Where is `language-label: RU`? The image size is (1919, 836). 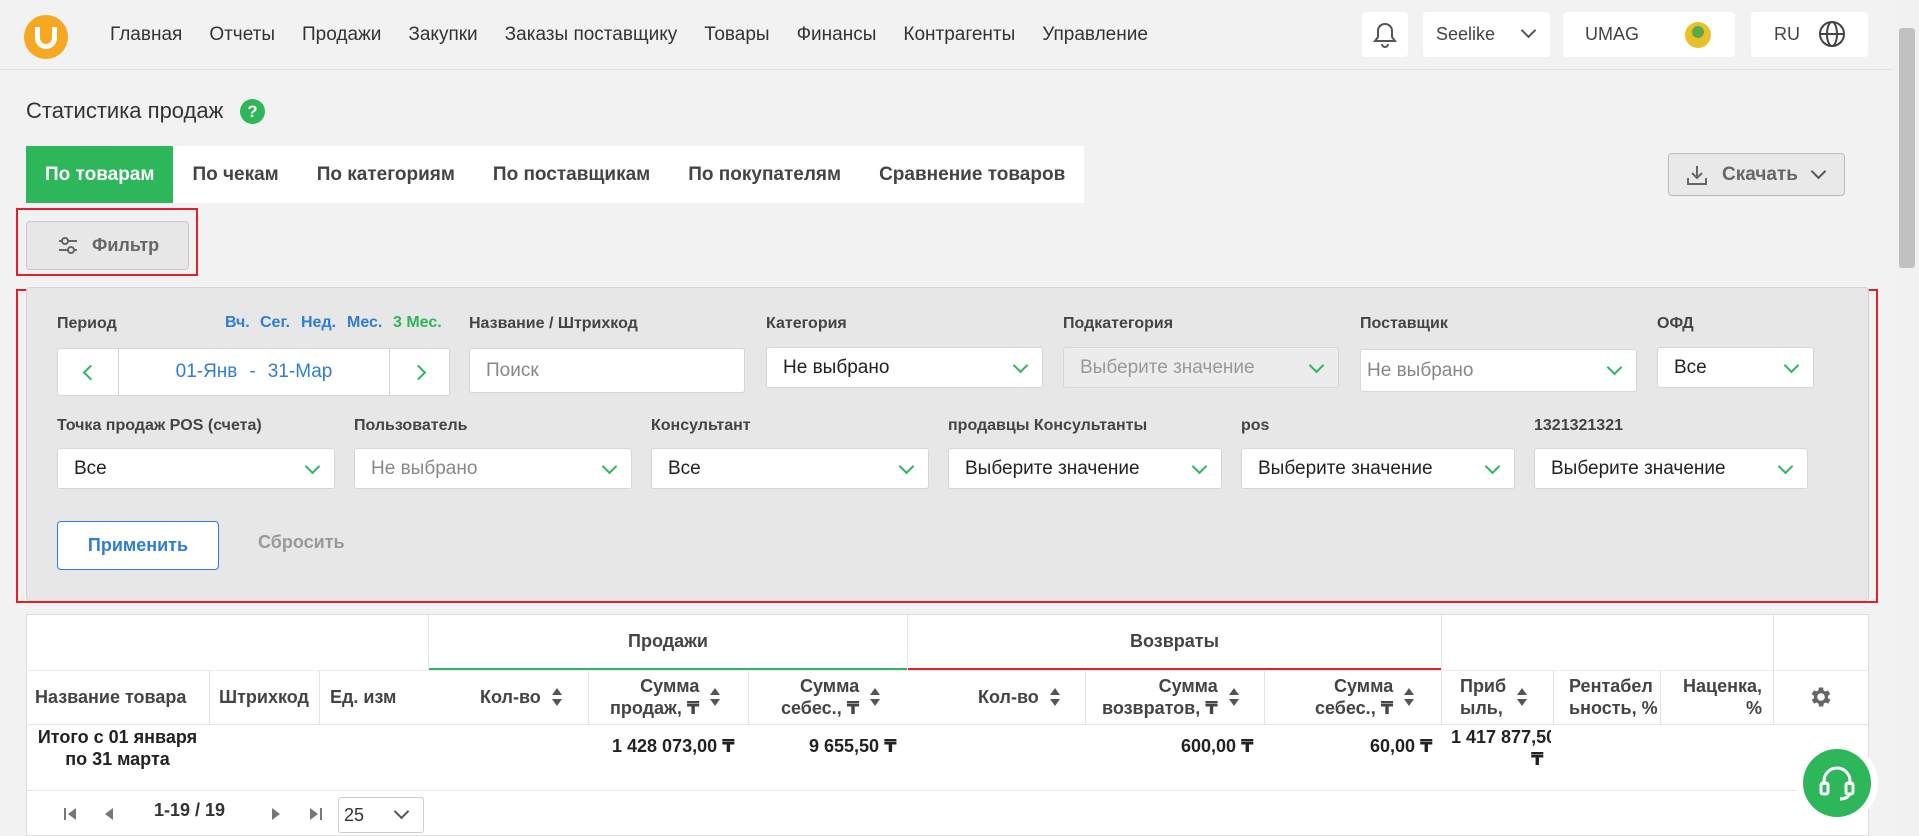 language-label: RU is located at coordinates (1787, 34).